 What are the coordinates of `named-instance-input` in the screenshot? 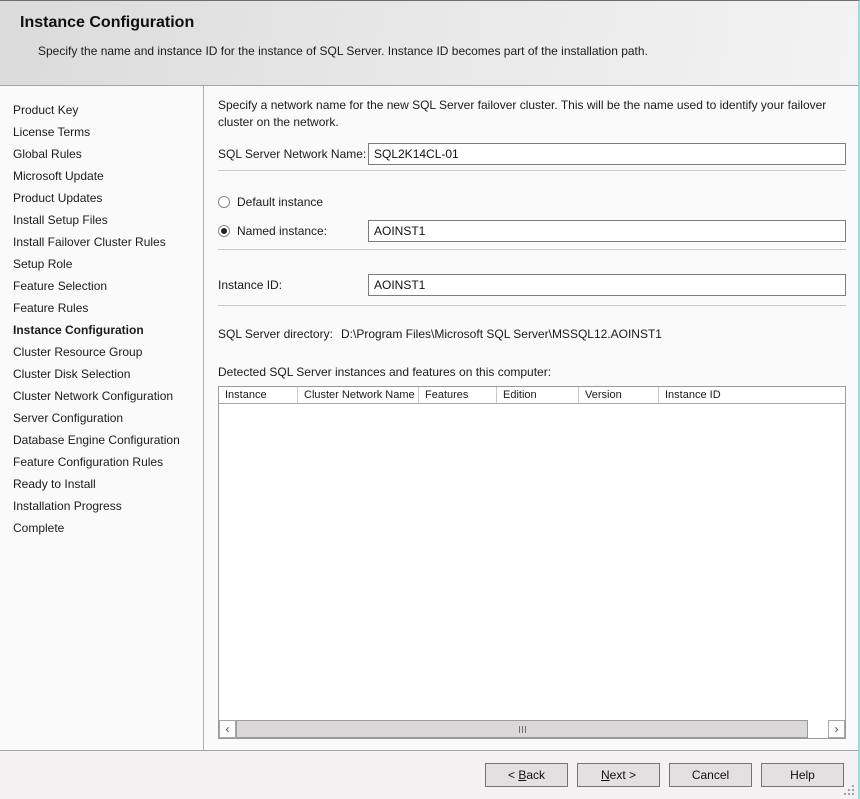 It's located at (607, 231).